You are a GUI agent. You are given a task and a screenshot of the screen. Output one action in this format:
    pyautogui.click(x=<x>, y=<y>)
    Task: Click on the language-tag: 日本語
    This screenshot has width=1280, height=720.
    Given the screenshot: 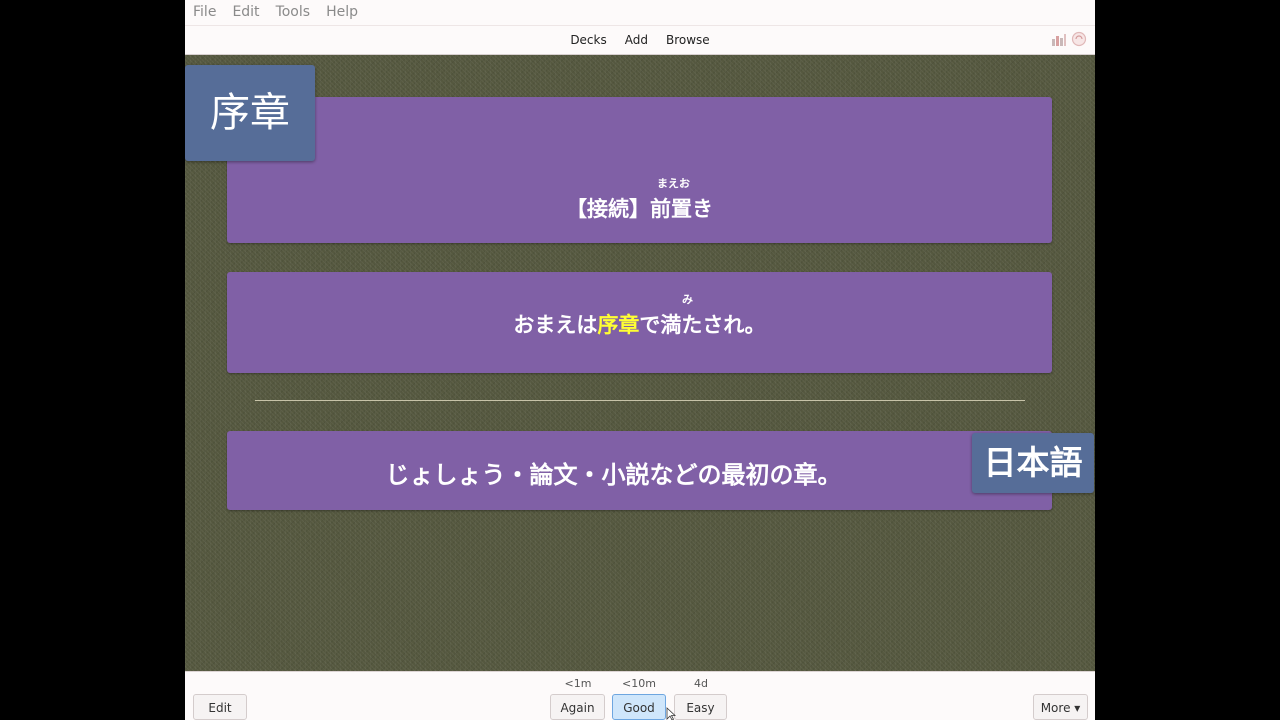 What is the action you would take?
    pyautogui.click(x=1033, y=463)
    